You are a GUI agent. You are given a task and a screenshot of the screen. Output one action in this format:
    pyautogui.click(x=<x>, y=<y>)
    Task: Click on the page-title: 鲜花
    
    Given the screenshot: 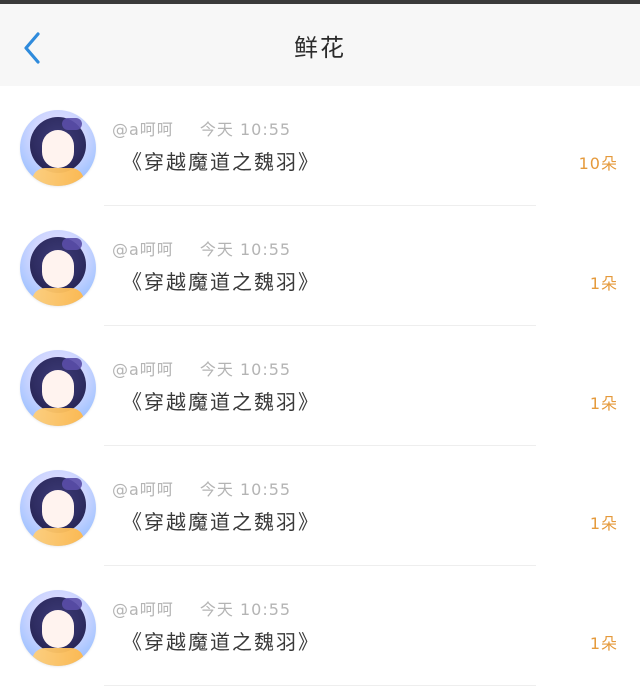 What is the action you would take?
    pyautogui.click(x=320, y=48)
    